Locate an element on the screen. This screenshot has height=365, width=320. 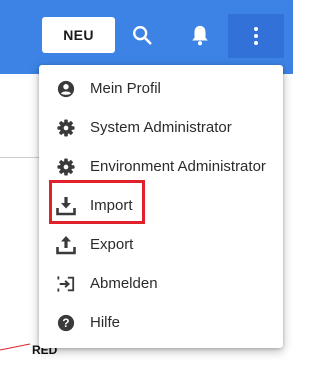
menu-item-system-administrator: System Administrator is located at coordinates (161, 127).